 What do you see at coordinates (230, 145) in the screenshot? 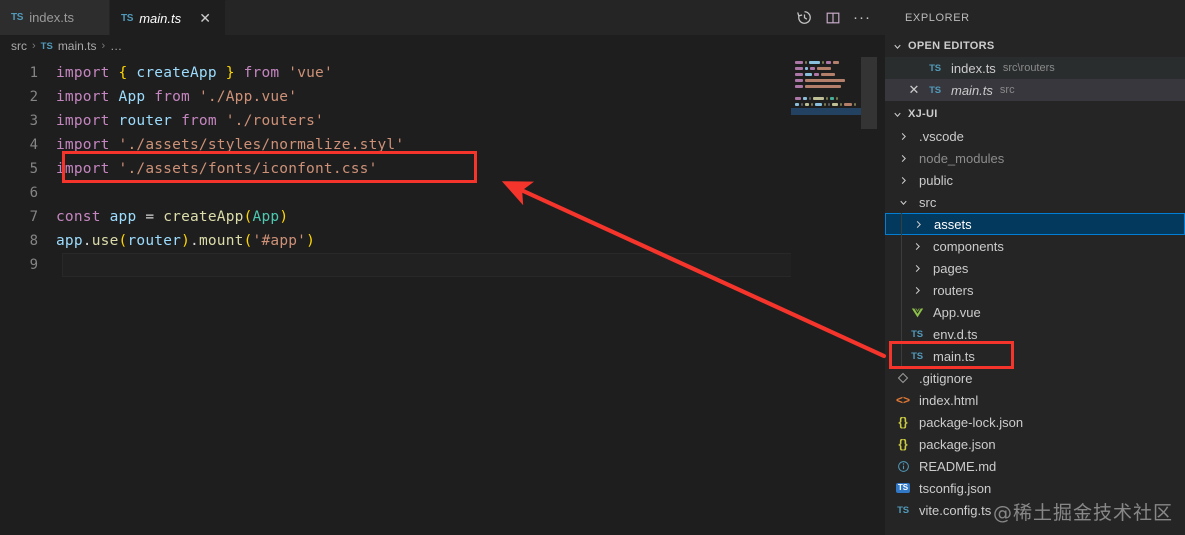
I see `code-text: import './assets/styles/normalize.styl'` at bounding box center [230, 145].